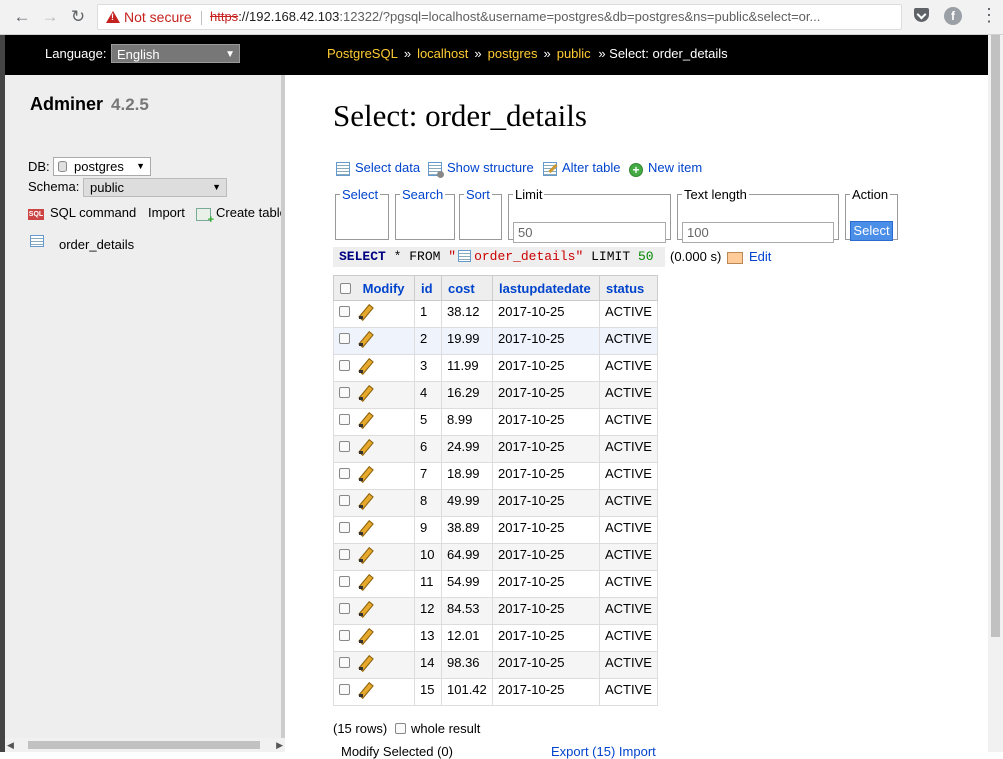 This screenshot has width=1003, height=759. Describe the element at coordinates (66, 104) in the screenshot. I see `app-name: Adminer` at that location.